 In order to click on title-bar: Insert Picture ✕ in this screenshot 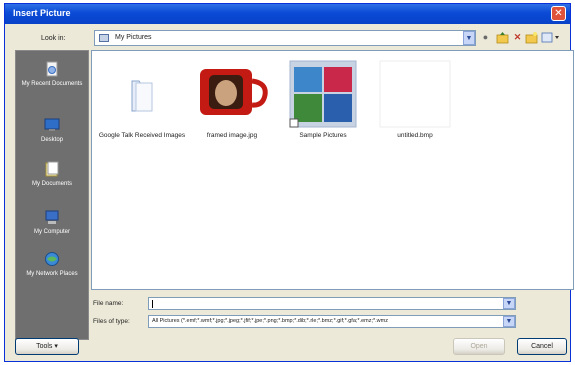, I will do `click(287, 14)`.